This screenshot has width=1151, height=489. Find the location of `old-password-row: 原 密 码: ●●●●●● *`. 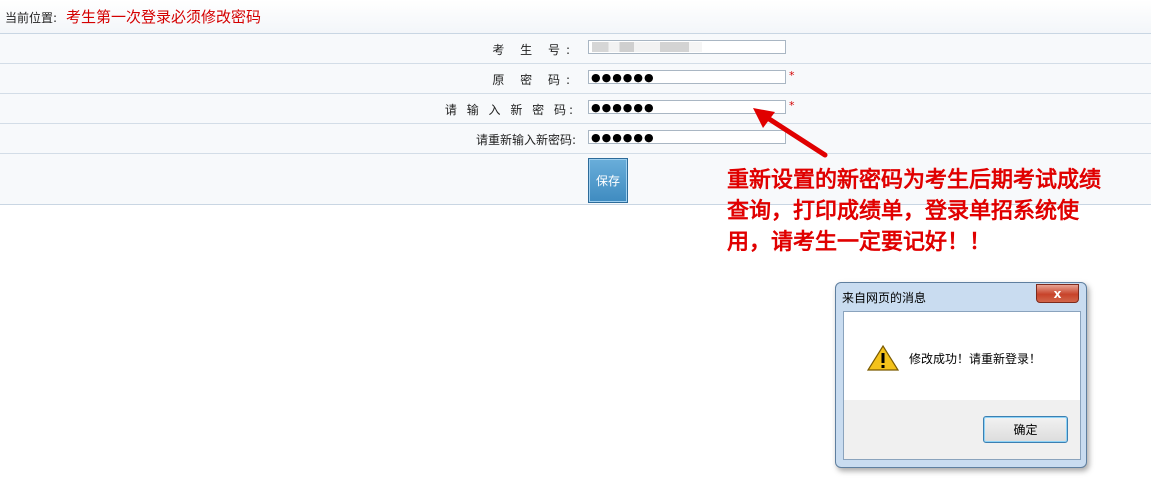

old-password-row: 原 密 码: ●●●●●● * is located at coordinates (575, 79).